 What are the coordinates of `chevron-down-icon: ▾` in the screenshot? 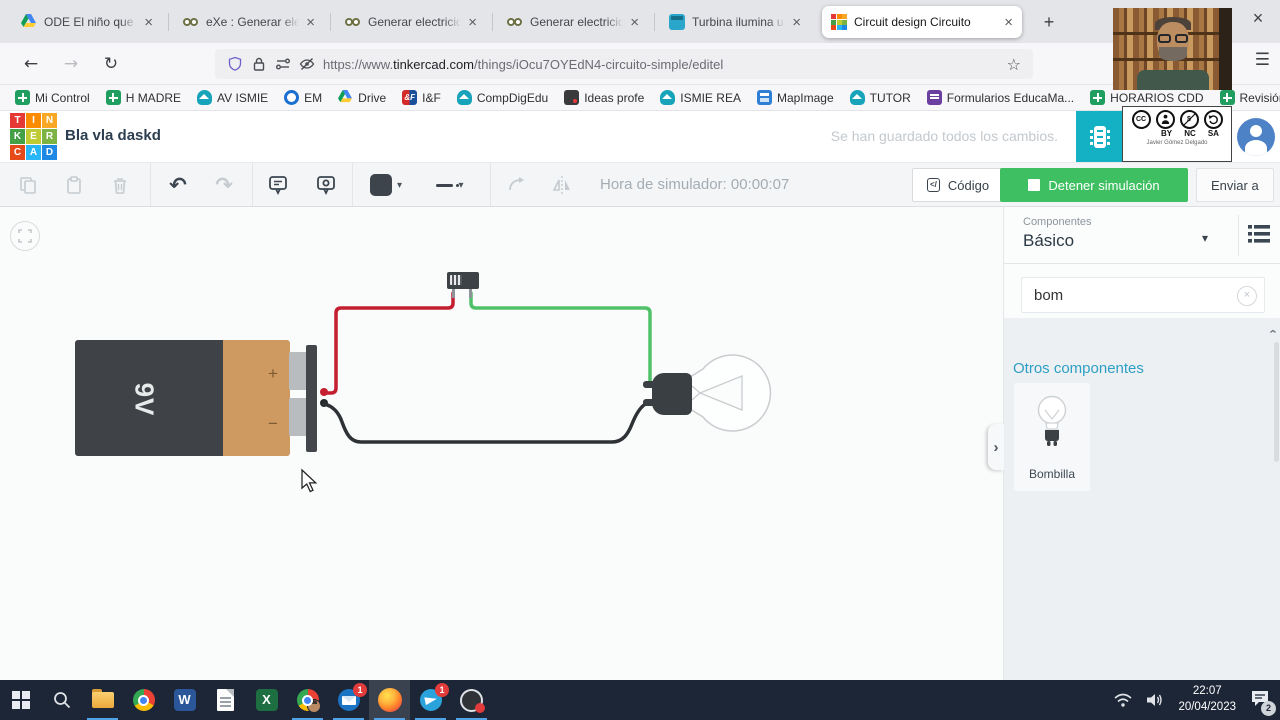 It's located at (1205, 238).